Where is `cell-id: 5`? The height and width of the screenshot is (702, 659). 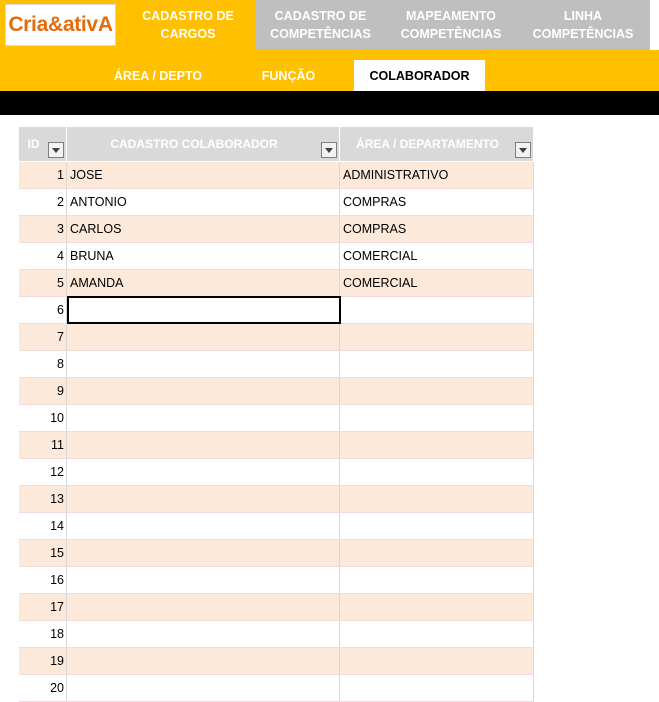
cell-id: 5 is located at coordinates (43, 283).